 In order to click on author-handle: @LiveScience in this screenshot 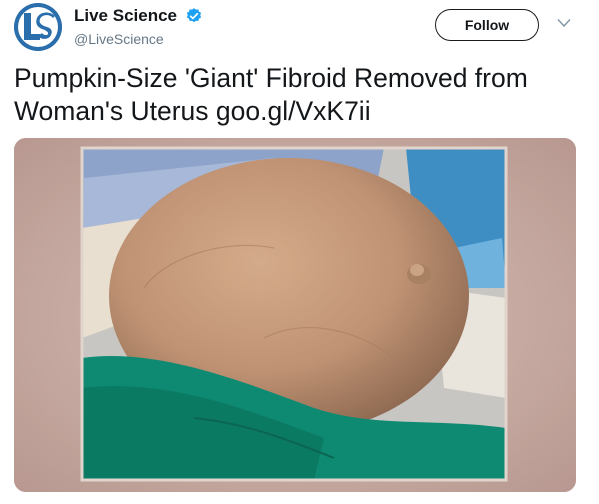, I will do `click(119, 39)`.